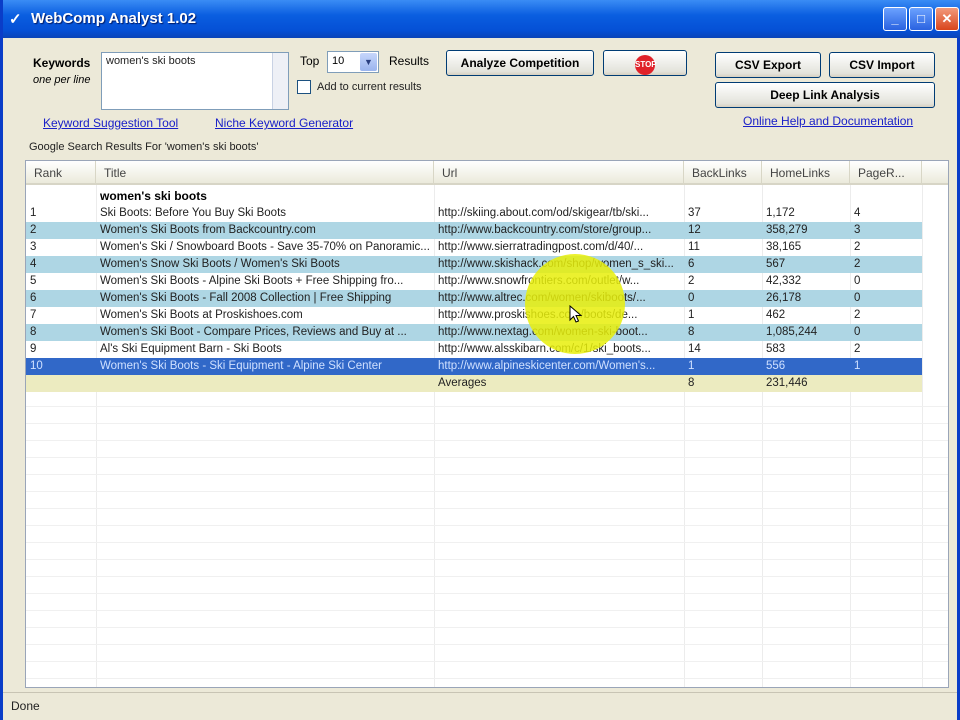  I want to click on close-button: ✕, so click(947, 19).